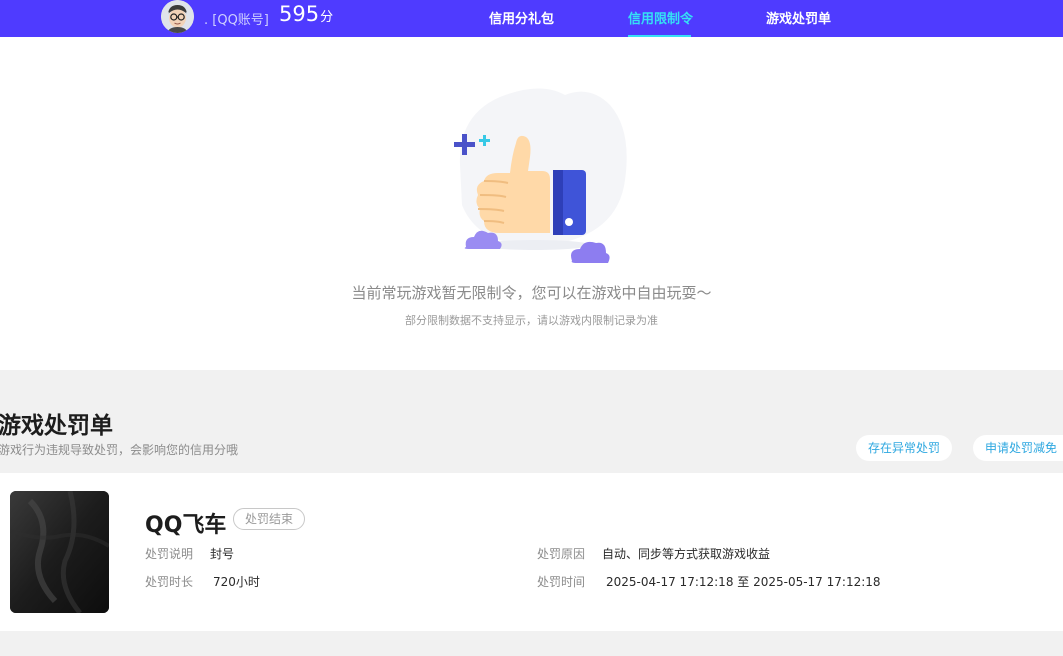 Image resolution: width=1063 pixels, height=656 pixels. Describe the element at coordinates (904, 448) in the screenshot. I see `report-abnormal-penalty-button: 存在异常处罚` at that location.